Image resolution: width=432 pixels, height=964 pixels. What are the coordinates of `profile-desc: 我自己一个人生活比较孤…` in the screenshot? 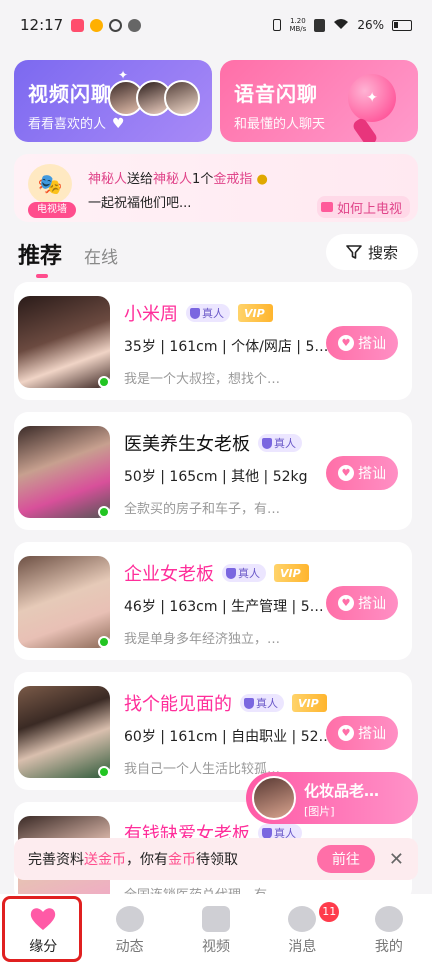 It's located at (202, 769).